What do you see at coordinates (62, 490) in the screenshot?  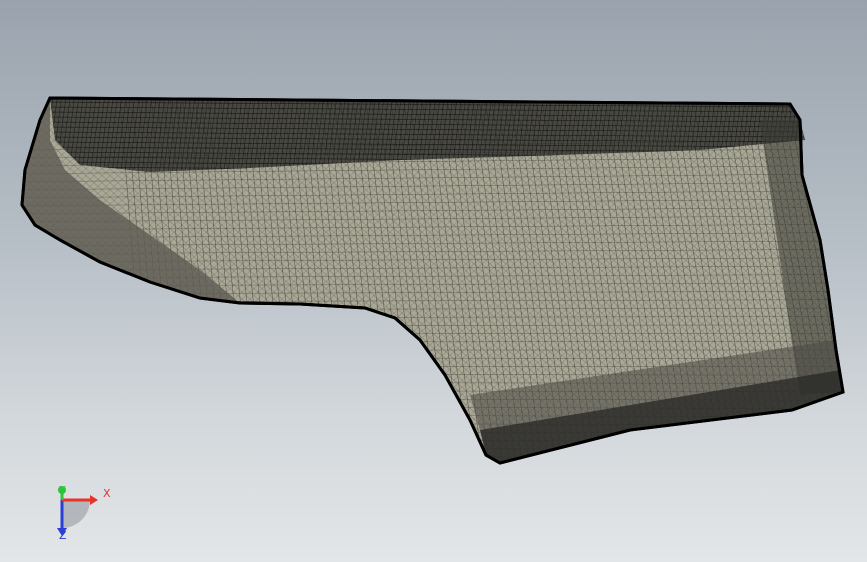 I see `triad-y-label: Y` at bounding box center [62, 490].